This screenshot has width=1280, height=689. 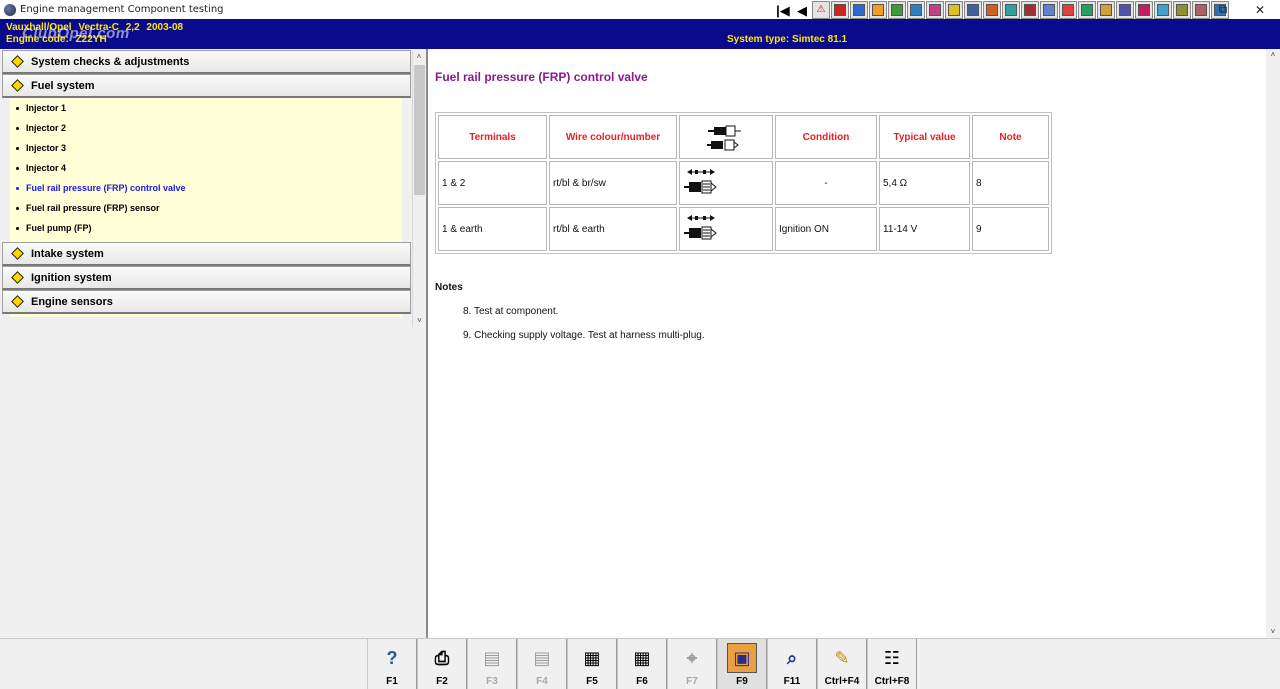 What do you see at coordinates (613, 229) in the screenshot?
I see `cell-wire-colour: rt/bl & earth` at bounding box center [613, 229].